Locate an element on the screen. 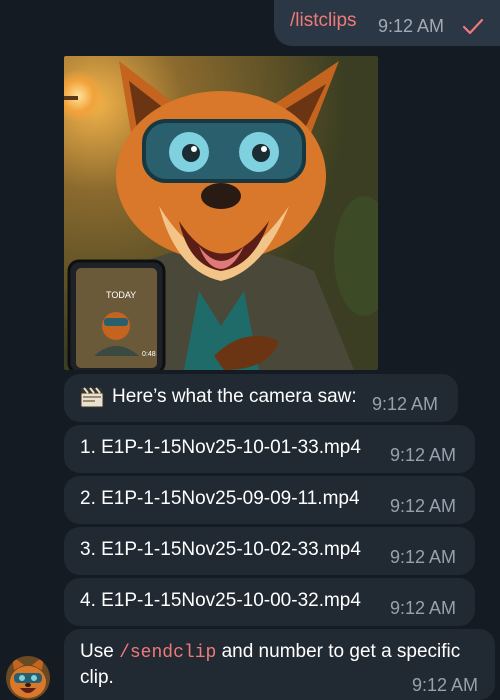 The width and height of the screenshot is (500, 700). clip-list-item: 3. E1P-1-15Nov25-10-02-33.mp4 9:12 AM is located at coordinates (269, 551).